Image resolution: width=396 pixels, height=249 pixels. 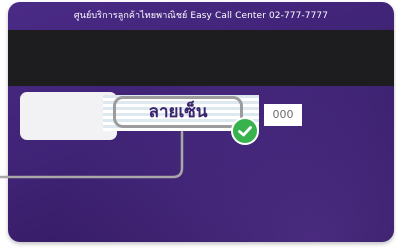 I want to click on check-mark, so click(x=245, y=131).